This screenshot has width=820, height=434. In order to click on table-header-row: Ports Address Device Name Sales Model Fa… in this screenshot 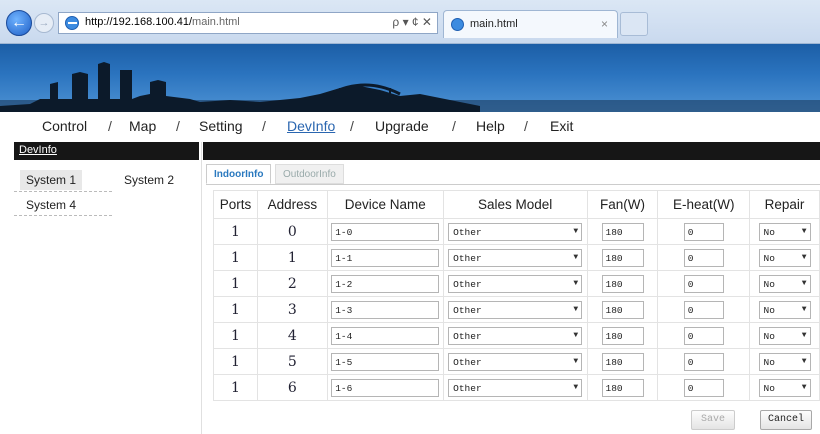, I will do `click(516, 204)`.